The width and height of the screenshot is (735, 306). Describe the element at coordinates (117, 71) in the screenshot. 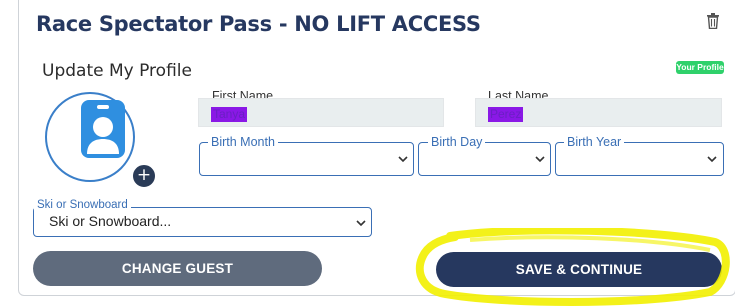

I see `update-profile-heading: Update My Profile` at that location.